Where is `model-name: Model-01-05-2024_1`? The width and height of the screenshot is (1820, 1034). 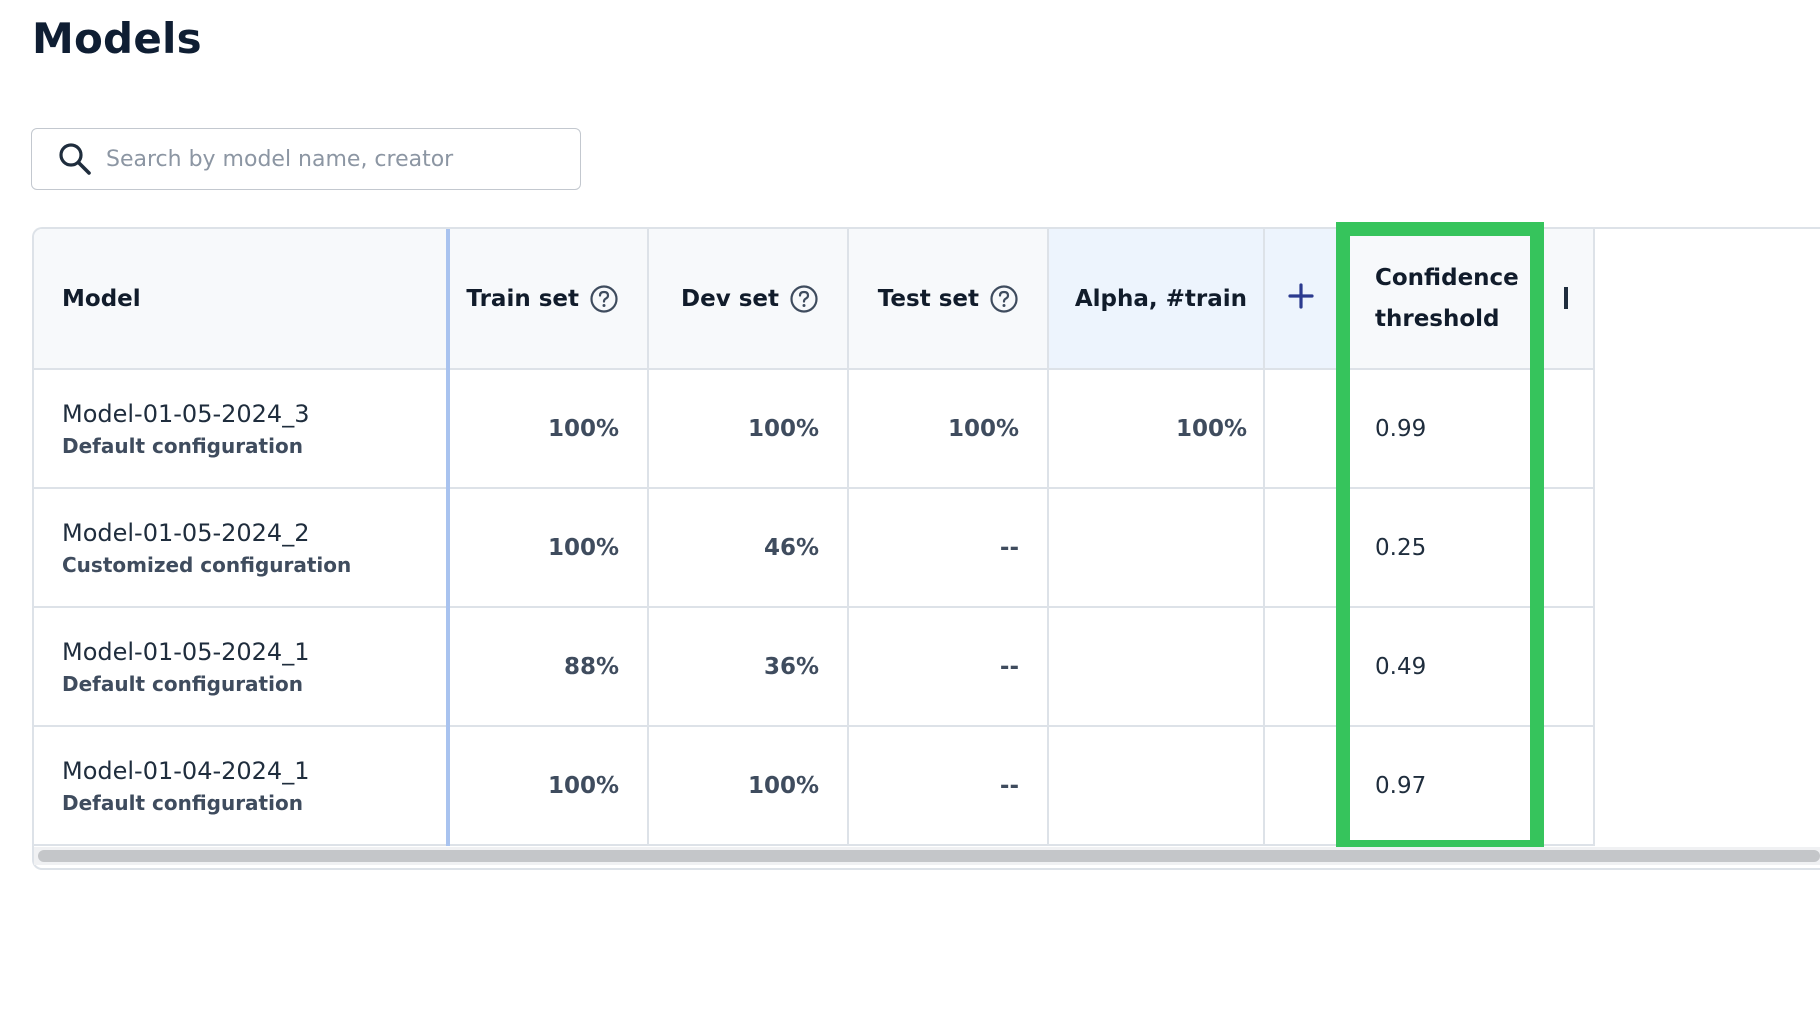 model-name: Model-01-05-2024_1 is located at coordinates (254, 652).